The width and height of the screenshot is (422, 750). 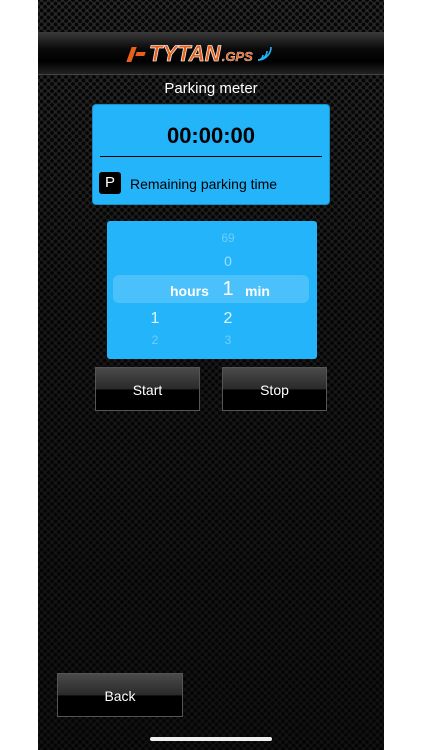 What do you see at coordinates (228, 340) in the screenshot?
I see `min-wheel-below-2: 3` at bounding box center [228, 340].